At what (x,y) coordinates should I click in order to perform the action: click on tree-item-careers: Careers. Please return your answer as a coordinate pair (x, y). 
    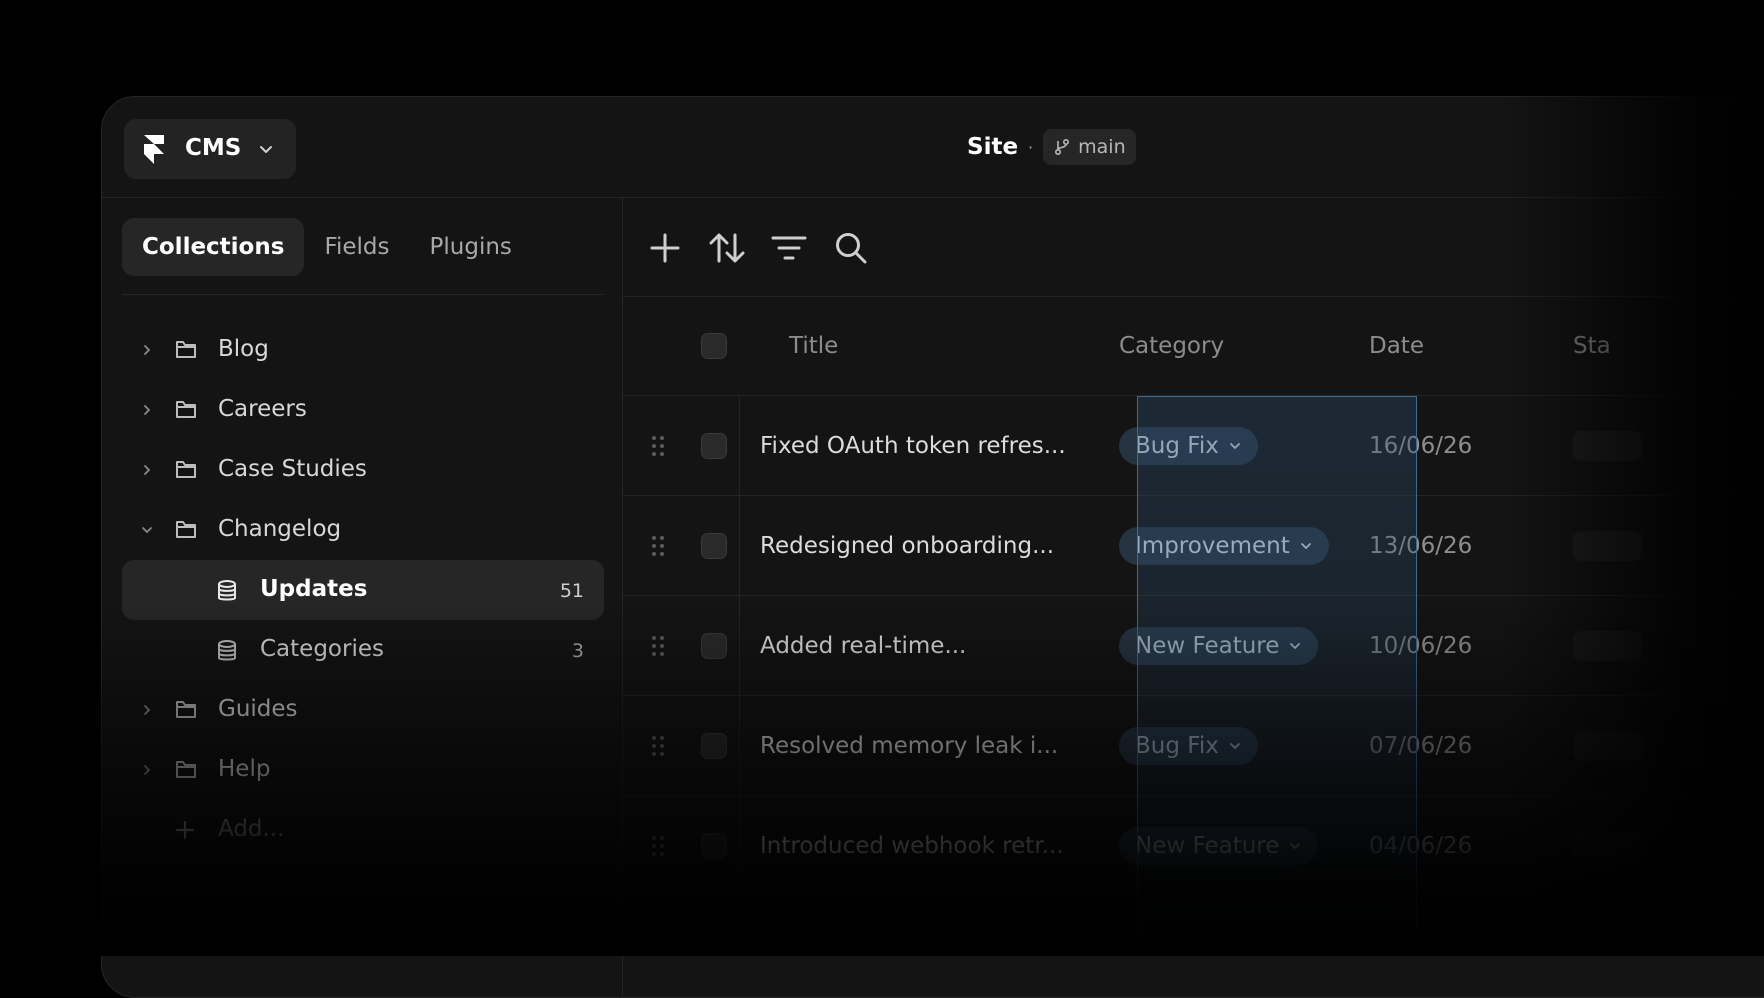
    Looking at the image, I should click on (363, 410).